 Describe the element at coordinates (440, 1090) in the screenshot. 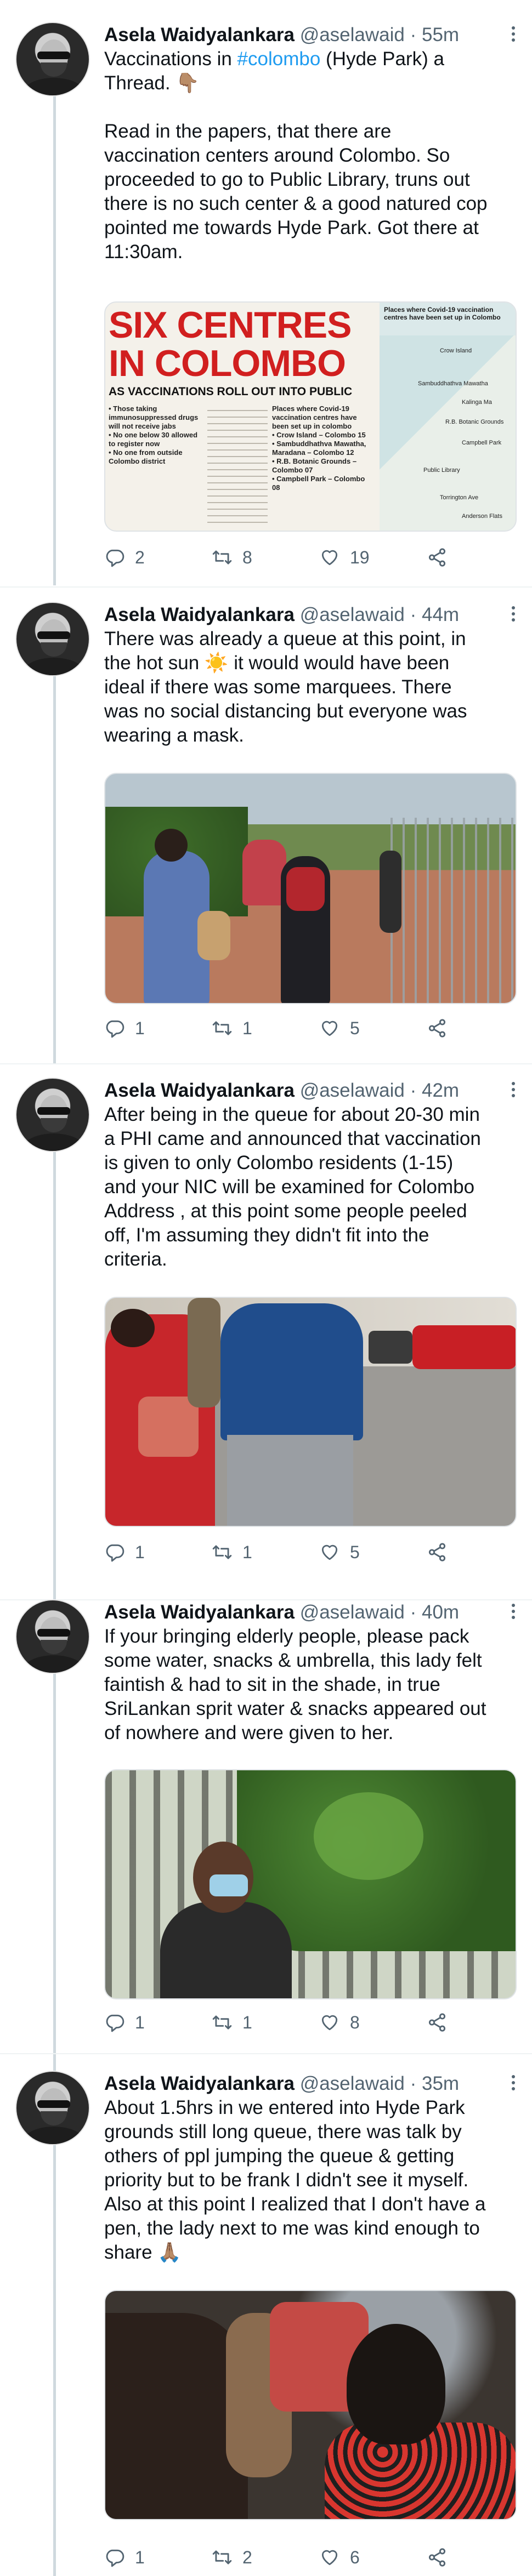

I see `timestamp: 42m` at that location.